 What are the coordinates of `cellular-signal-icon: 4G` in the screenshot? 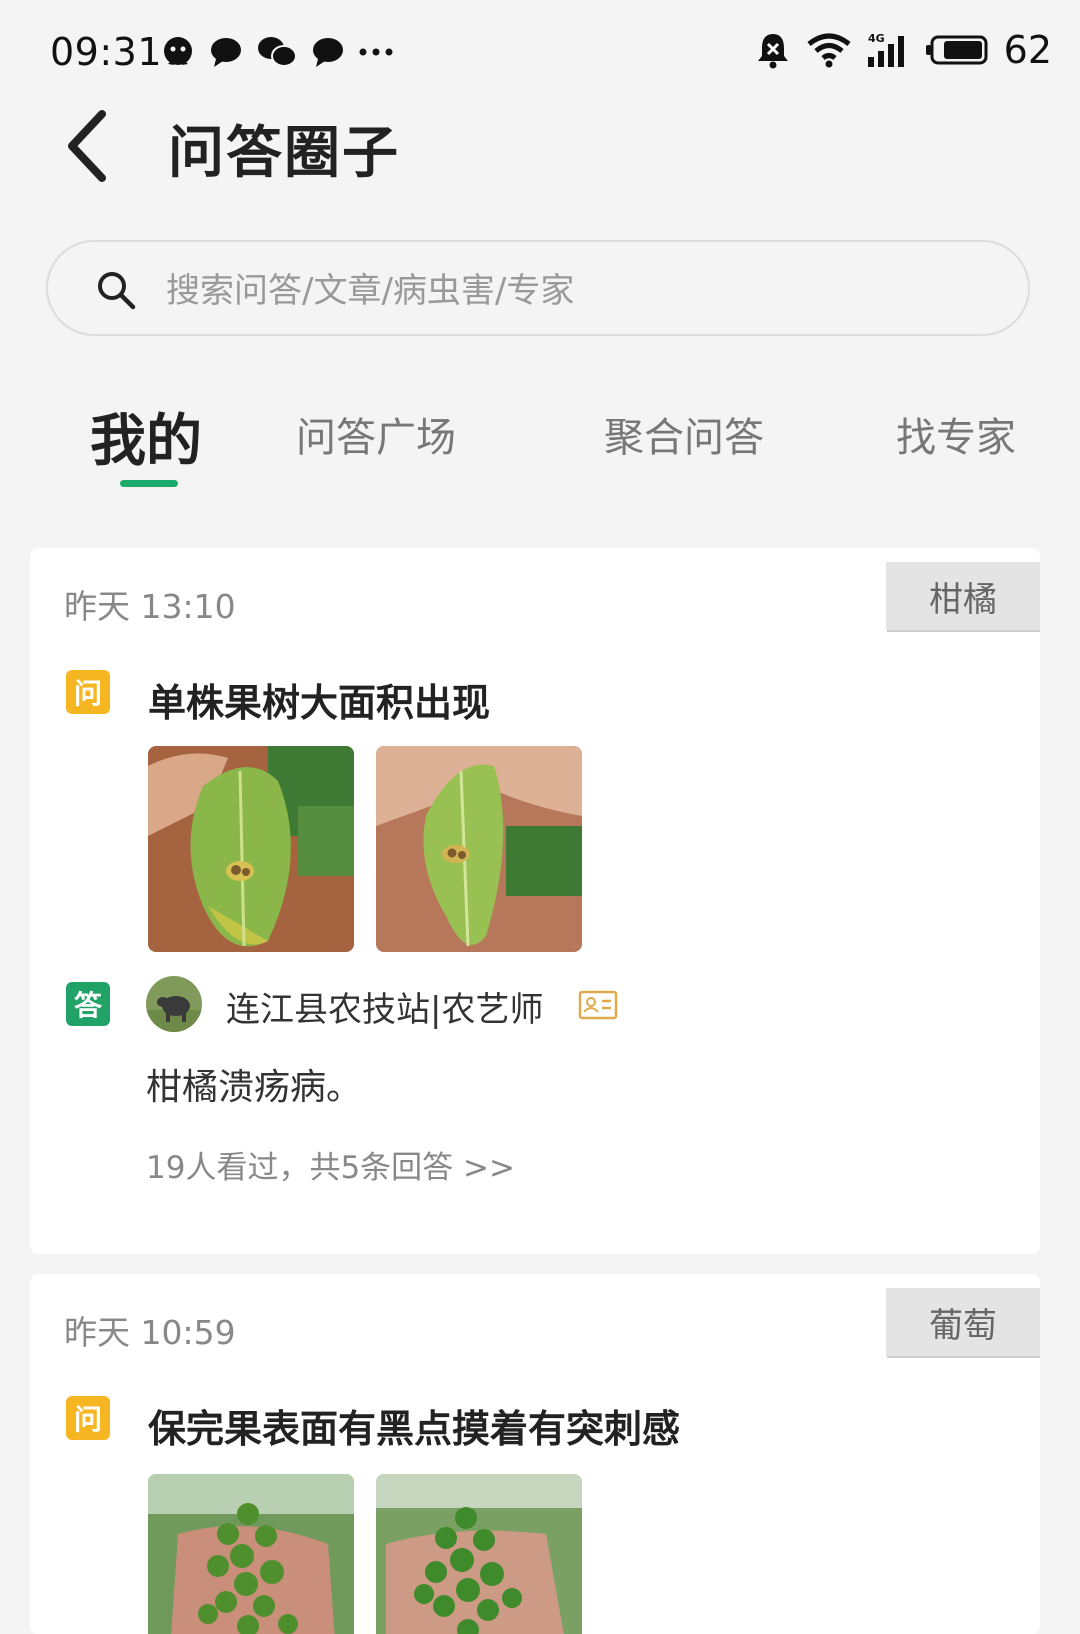 It's located at (885, 49).